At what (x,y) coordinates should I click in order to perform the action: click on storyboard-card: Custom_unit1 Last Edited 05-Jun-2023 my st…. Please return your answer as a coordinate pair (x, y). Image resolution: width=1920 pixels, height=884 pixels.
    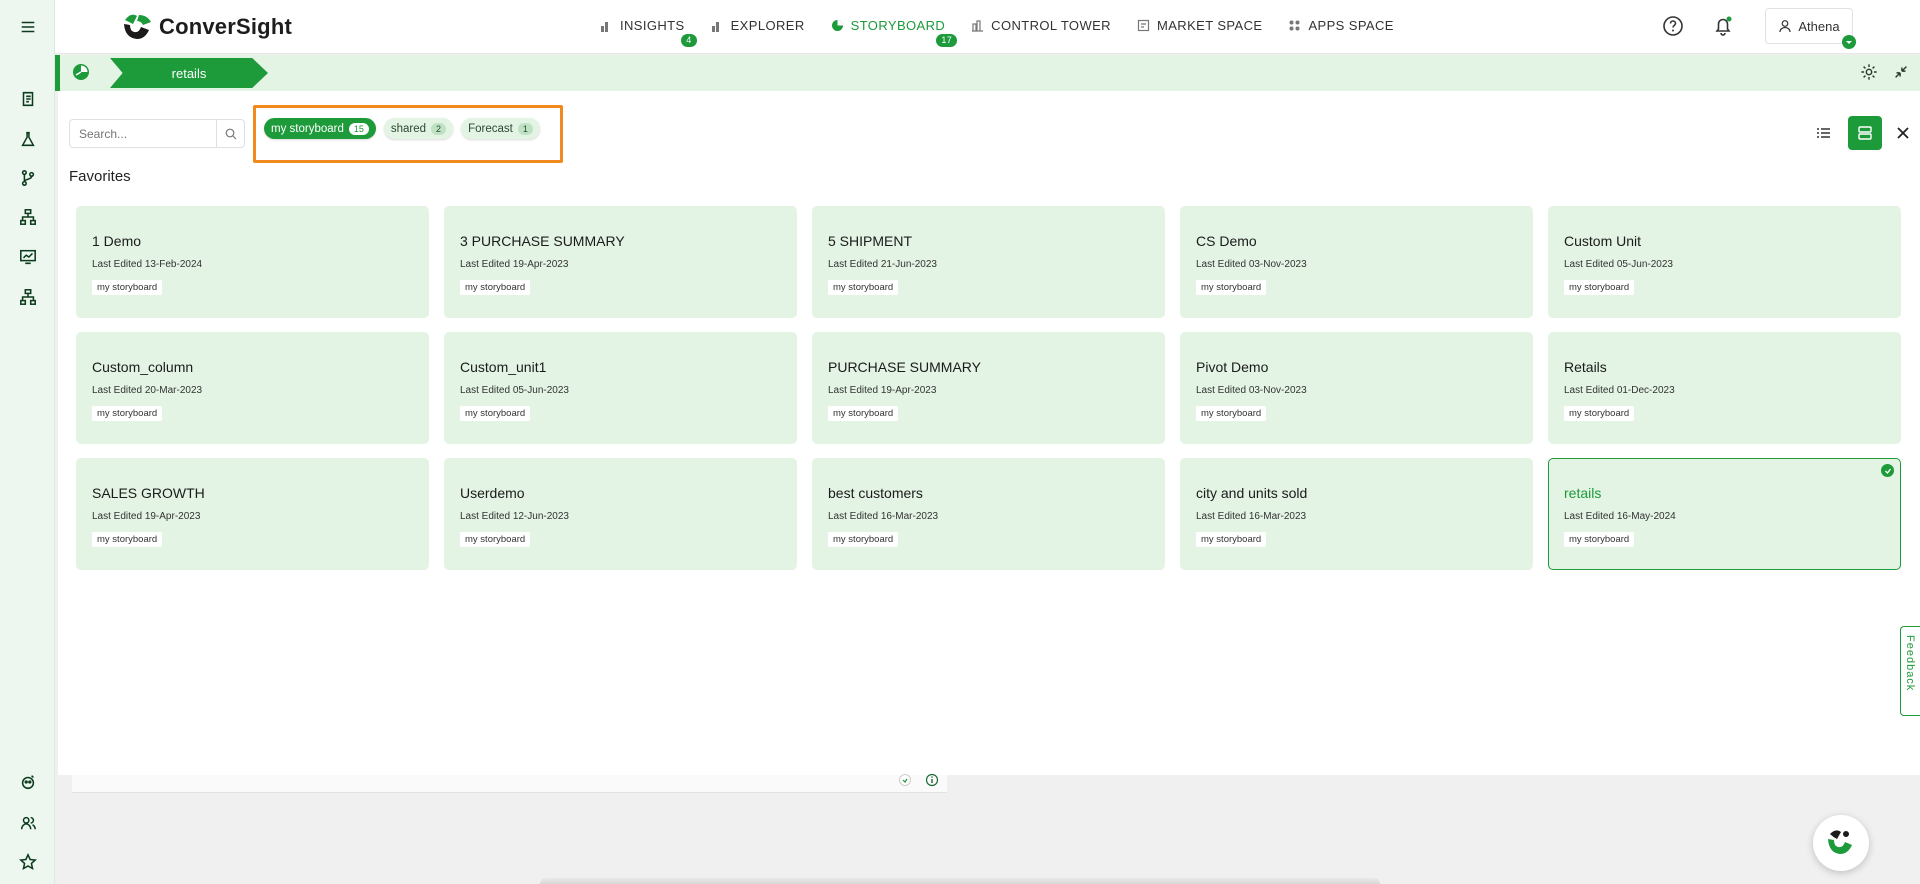
    Looking at the image, I should click on (620, 388).